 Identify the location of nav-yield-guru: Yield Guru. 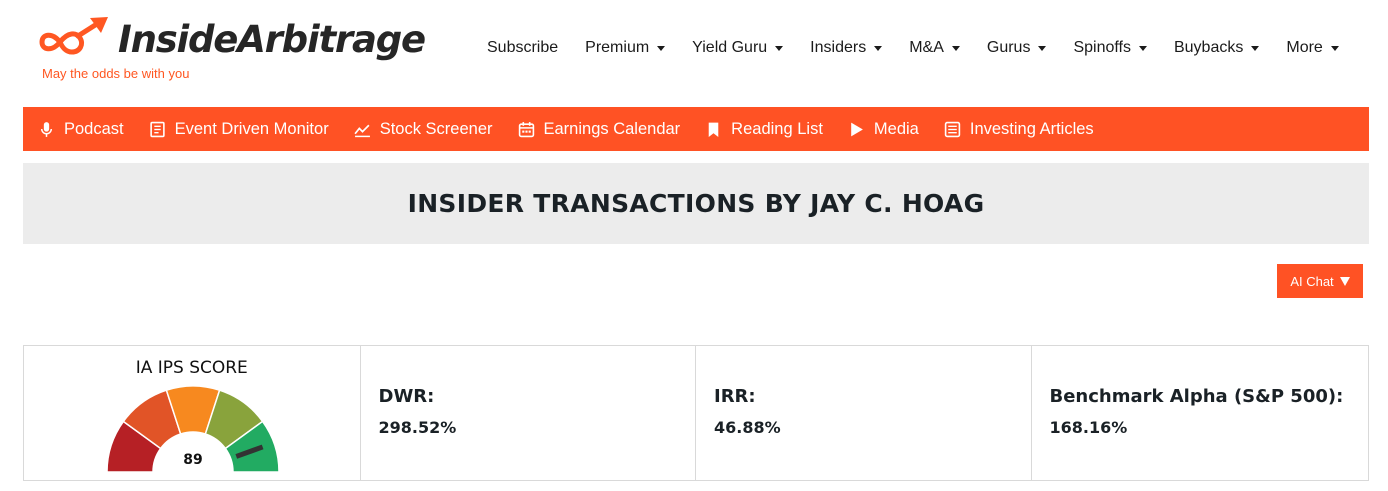
(738, 48).